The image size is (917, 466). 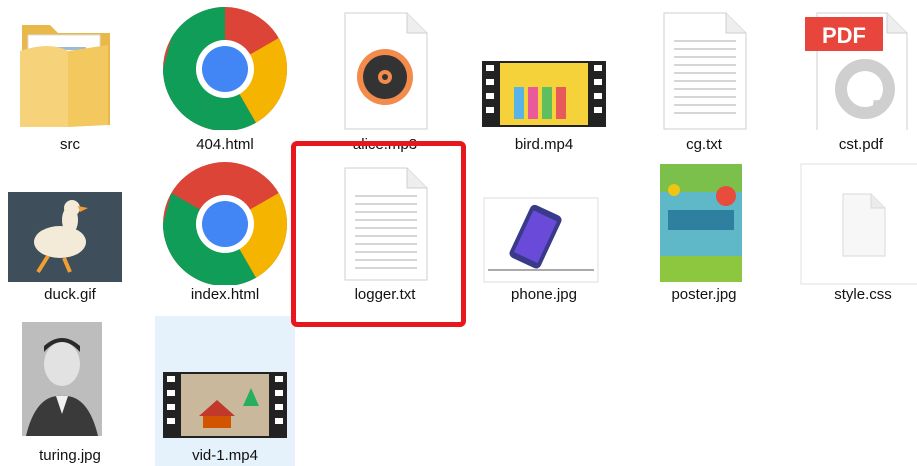 I want to click on file-name: 404.html, so click(x=225, y=144).